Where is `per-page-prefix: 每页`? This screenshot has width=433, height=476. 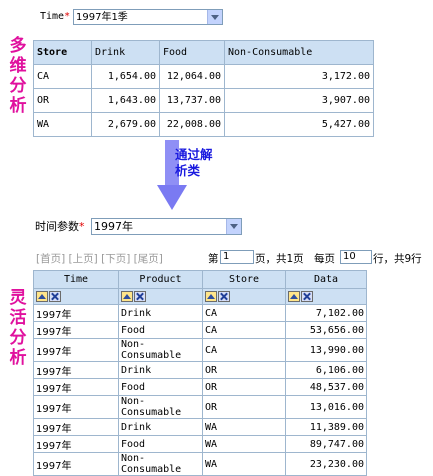
per-page-prefix: 每页 is located at coordinates (324, 259).